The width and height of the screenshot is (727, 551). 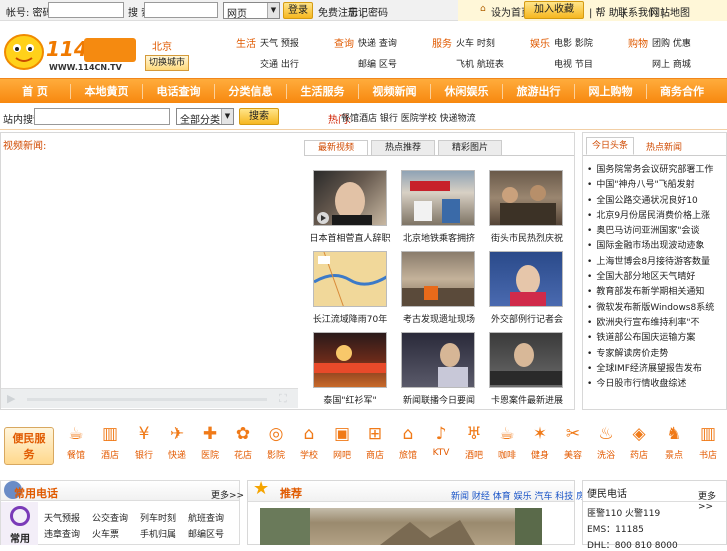 What do you see at coordinates (251, 11) in the screenshot?
I see `search-type-select: 网页 ▼` at bounding box center [251, 11].